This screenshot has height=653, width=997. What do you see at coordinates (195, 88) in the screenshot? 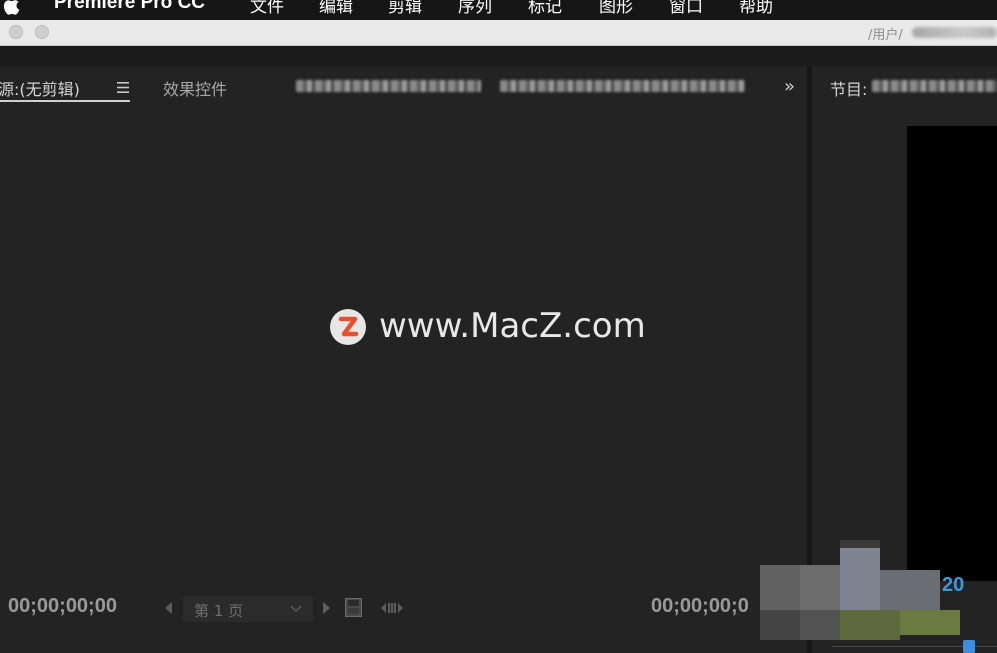
I see `tab-effect-controls: 效果控件` at bounding box center [195, 88].